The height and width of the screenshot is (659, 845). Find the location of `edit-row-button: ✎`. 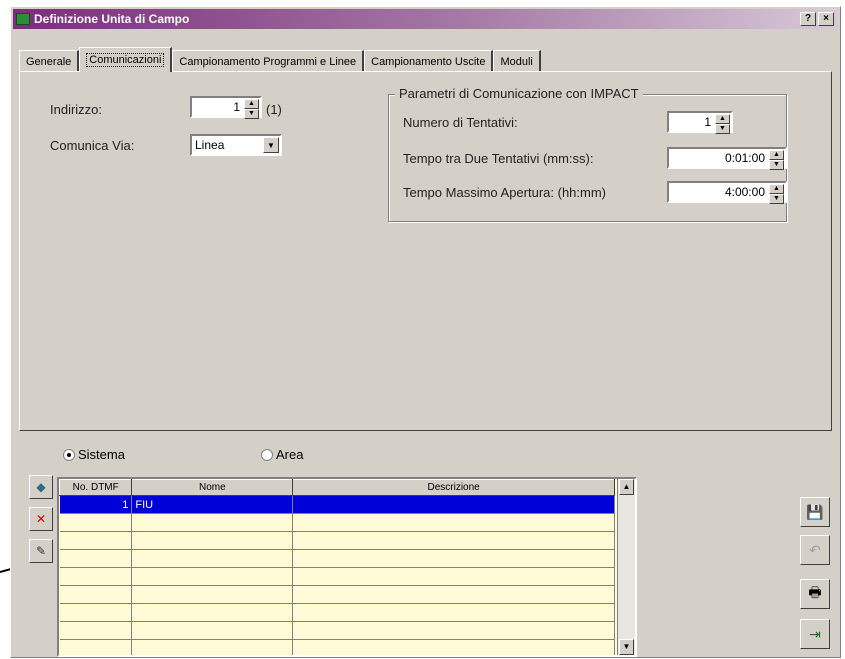

edit-row-button: ✎ is located at coordinates (41, 551).